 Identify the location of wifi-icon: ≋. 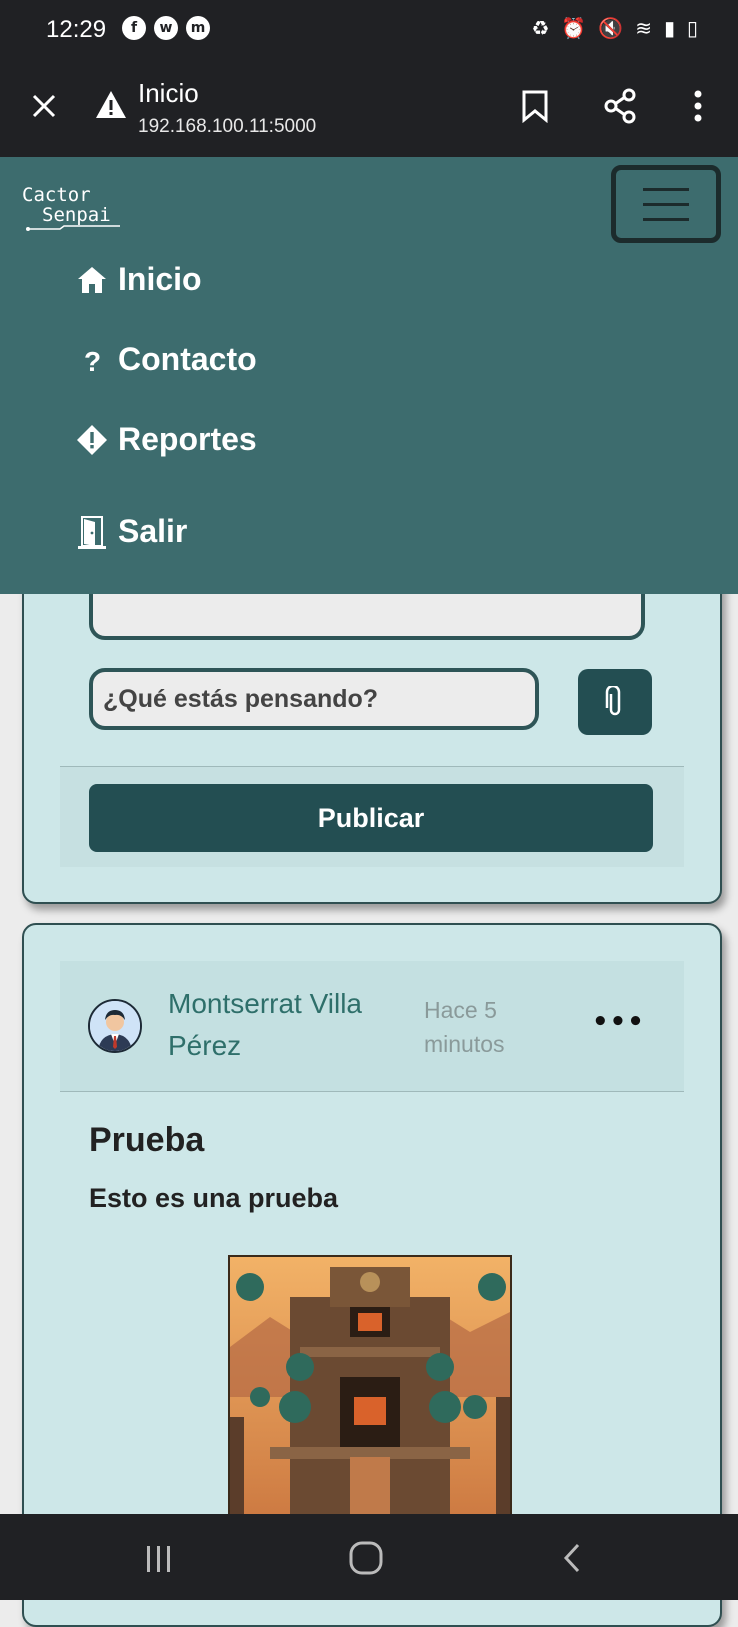
(643, 28).